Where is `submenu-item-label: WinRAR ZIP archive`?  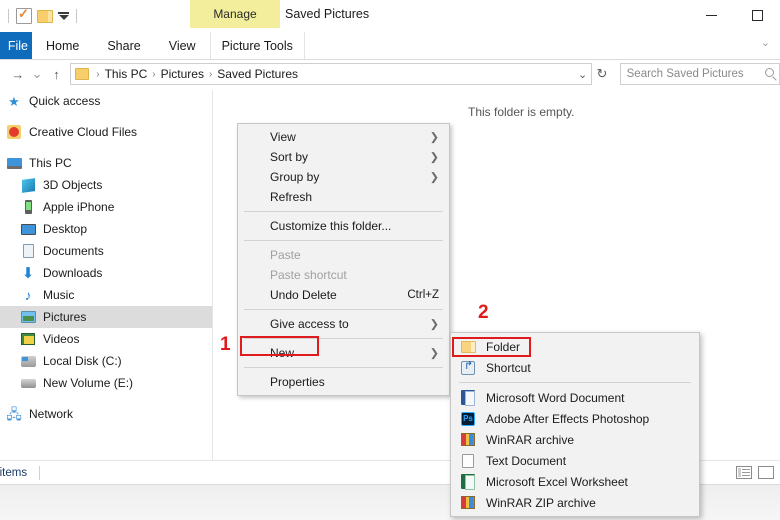
submenu-item-label: WinRAR ZIP archive is located at coordinates (541, 502).